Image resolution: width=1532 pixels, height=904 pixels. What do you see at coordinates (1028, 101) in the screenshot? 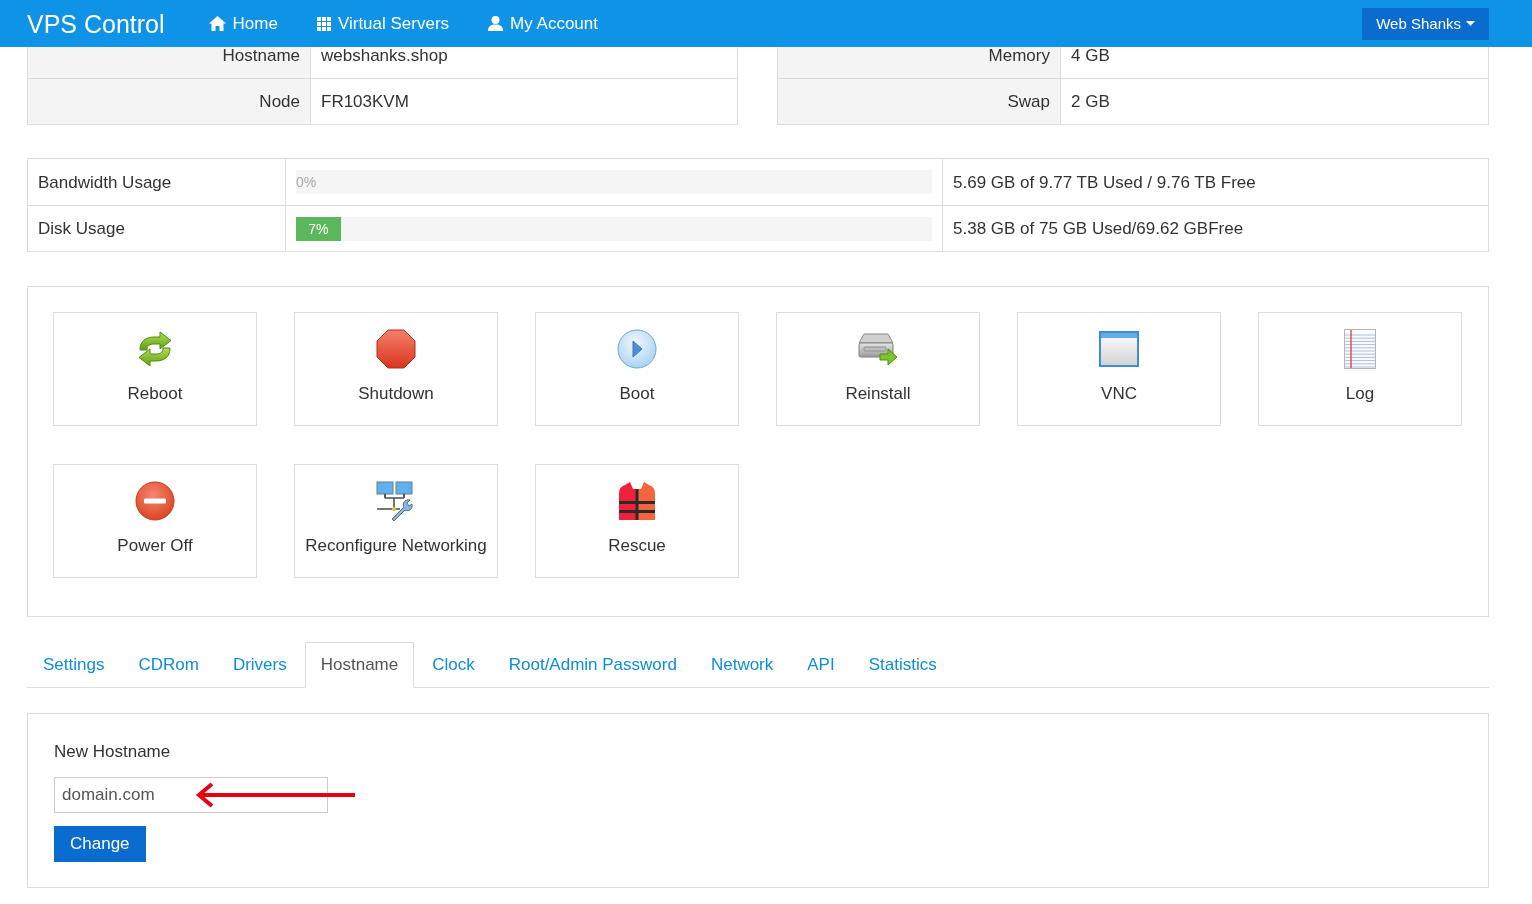
I see `info-label: Swap` at bounding box center [1028, 101].